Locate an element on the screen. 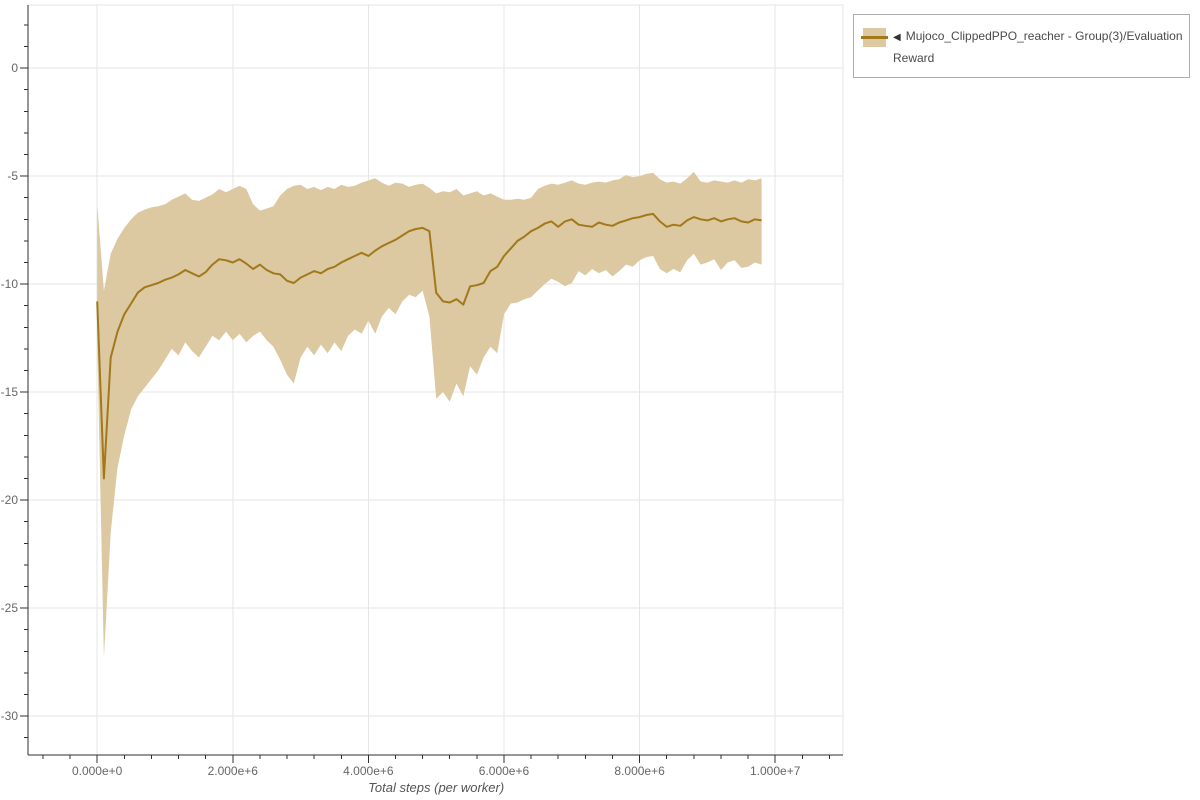 This screenshot has height=800, width=1200. legend-swatch-line is located at coordinates (874, 37).